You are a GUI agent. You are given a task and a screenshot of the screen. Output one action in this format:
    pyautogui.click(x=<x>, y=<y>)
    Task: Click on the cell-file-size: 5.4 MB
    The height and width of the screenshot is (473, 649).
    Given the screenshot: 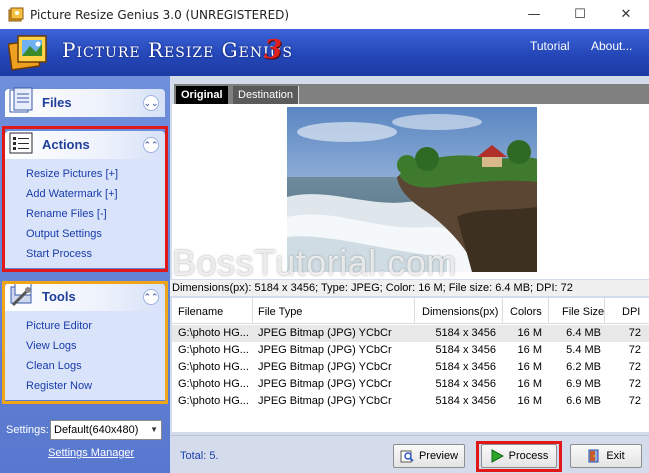 What is the action you would take?
    pyautogui.click(x=583, y=350)
    